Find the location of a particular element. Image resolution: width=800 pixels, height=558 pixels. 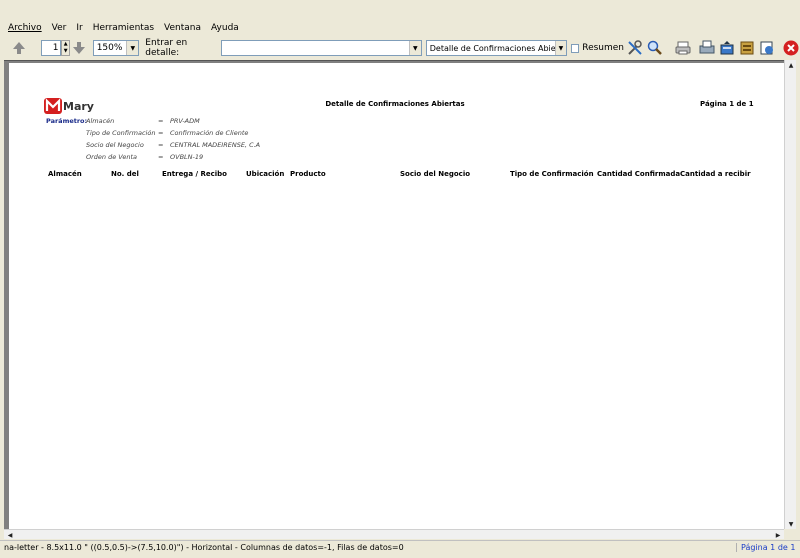

save-report-button is located at coordinates (767, 48).